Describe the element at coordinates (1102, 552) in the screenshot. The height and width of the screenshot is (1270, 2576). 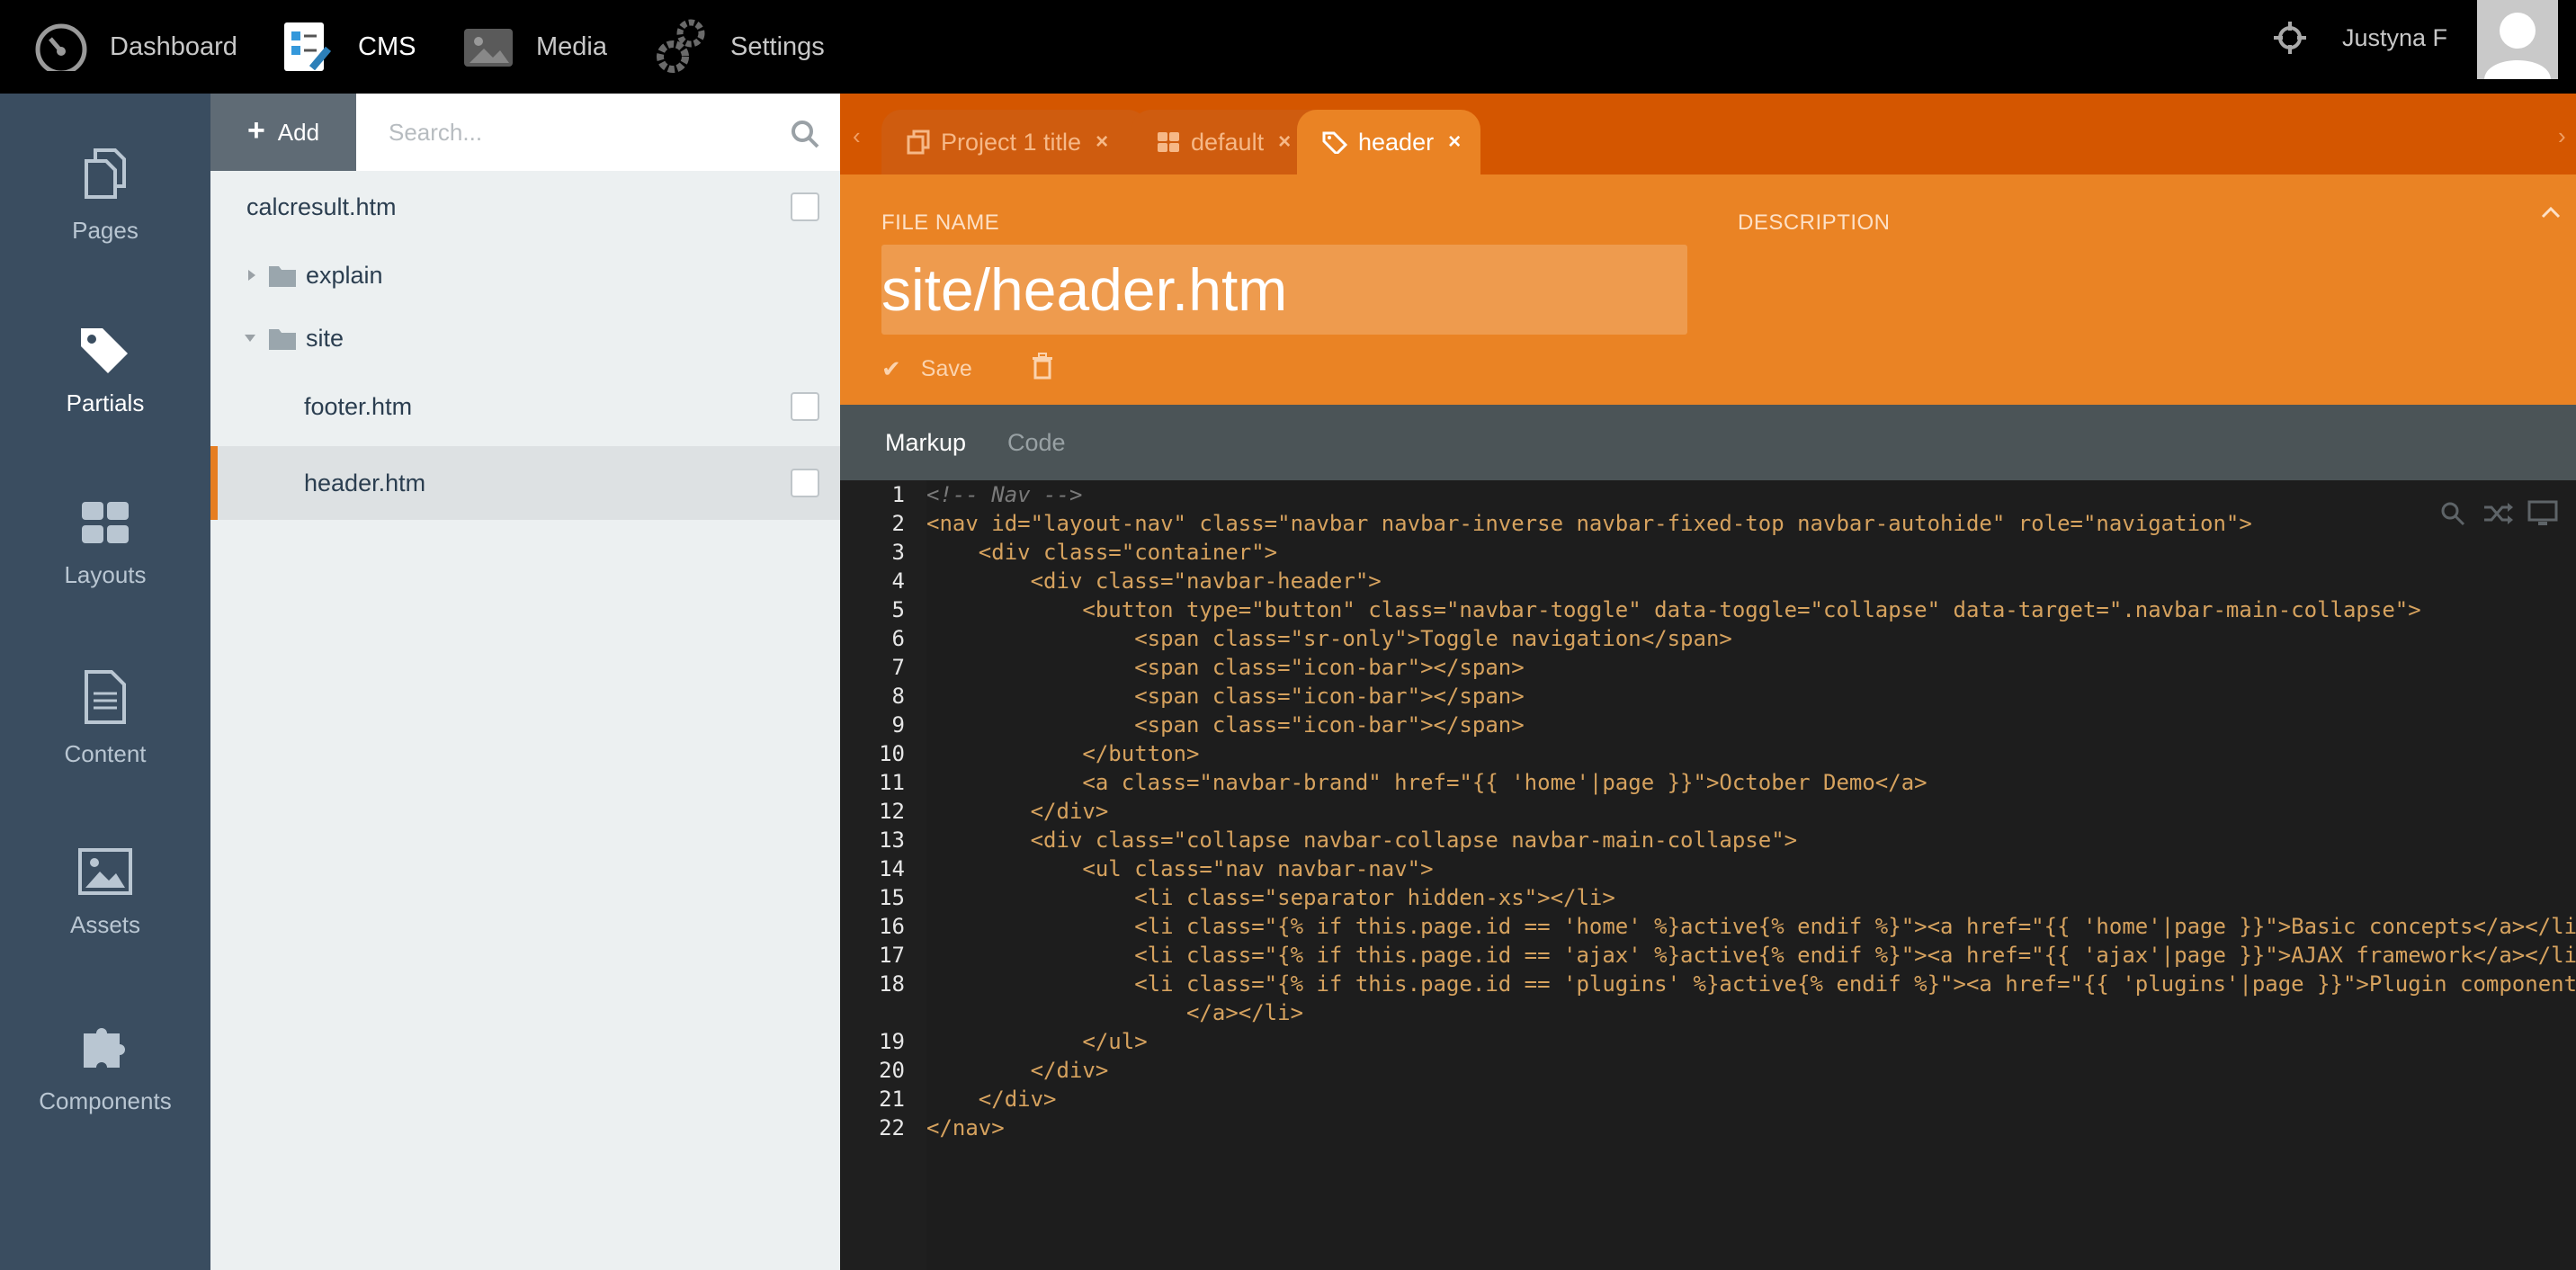
I see `code-text: <div class="container">` at that location.